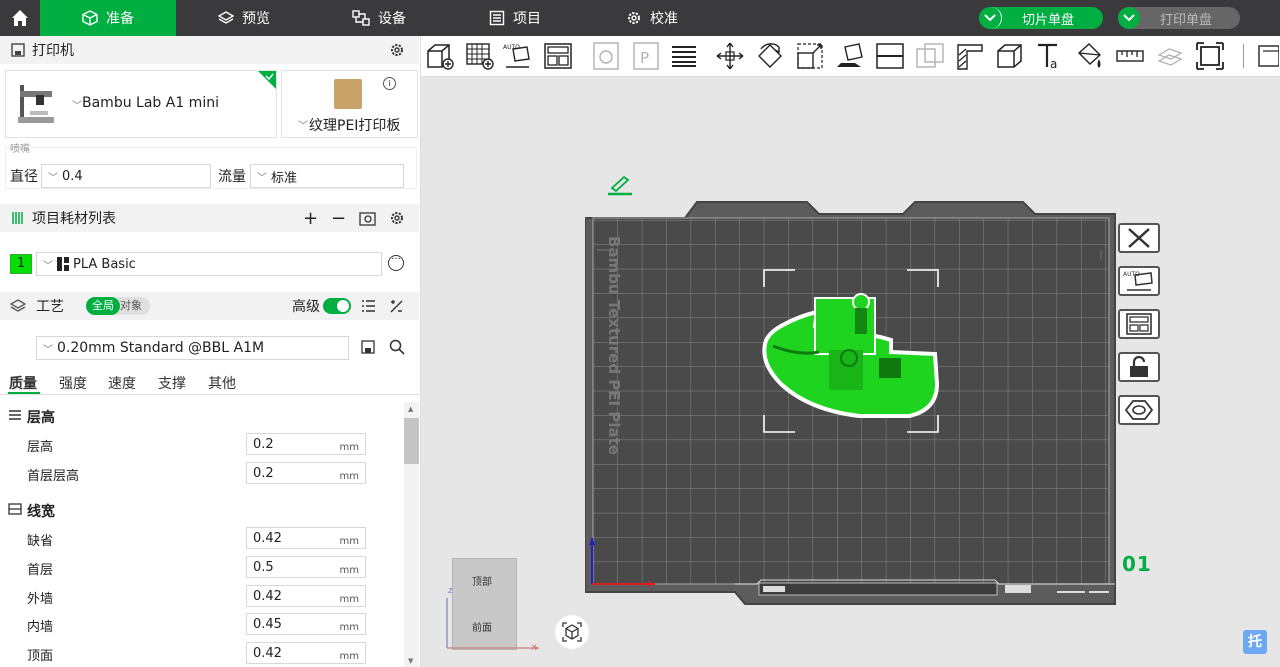 The image size is (1280, 667). What do you see at coordinates (368, 347) in the screenshot?
I see `save-icon` at bounding box center [368, 347].